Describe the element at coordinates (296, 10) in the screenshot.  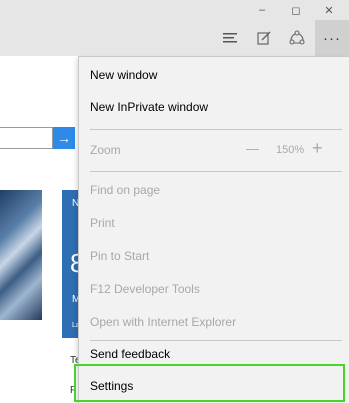
I see `maximize-button: ◻` at that location.